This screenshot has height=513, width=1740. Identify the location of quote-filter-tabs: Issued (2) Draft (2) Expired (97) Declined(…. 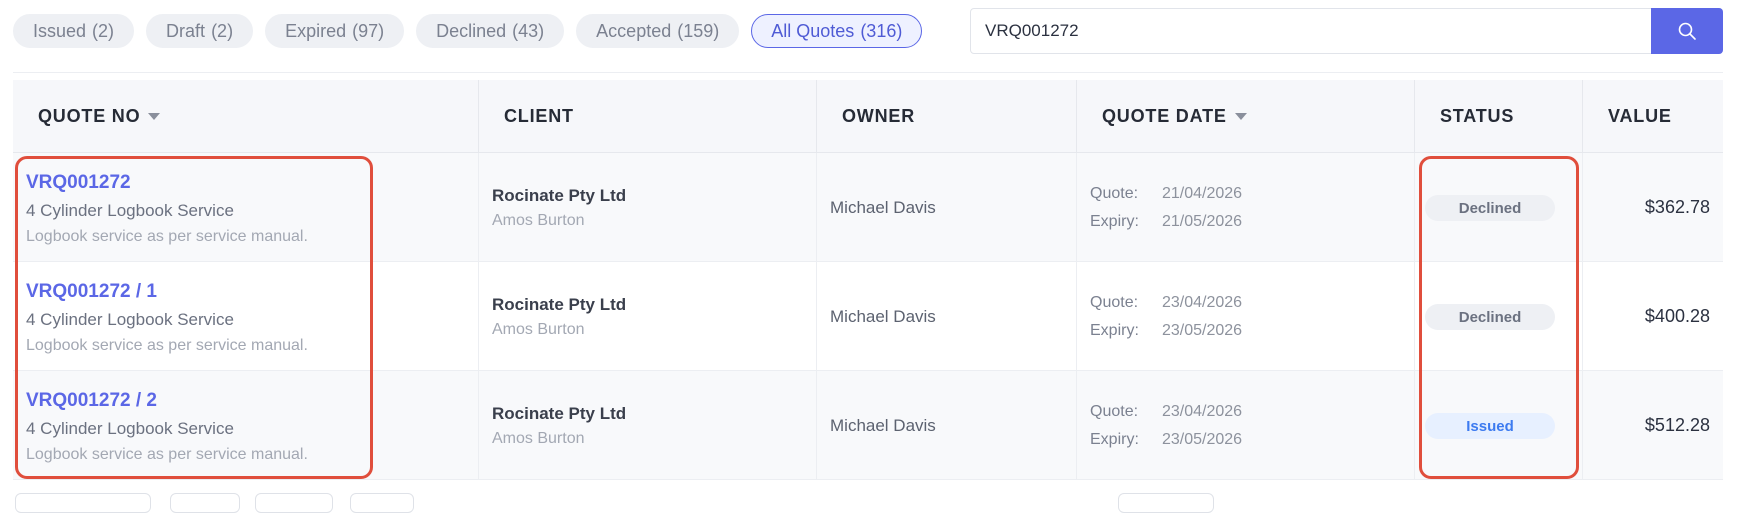
(468, 31).